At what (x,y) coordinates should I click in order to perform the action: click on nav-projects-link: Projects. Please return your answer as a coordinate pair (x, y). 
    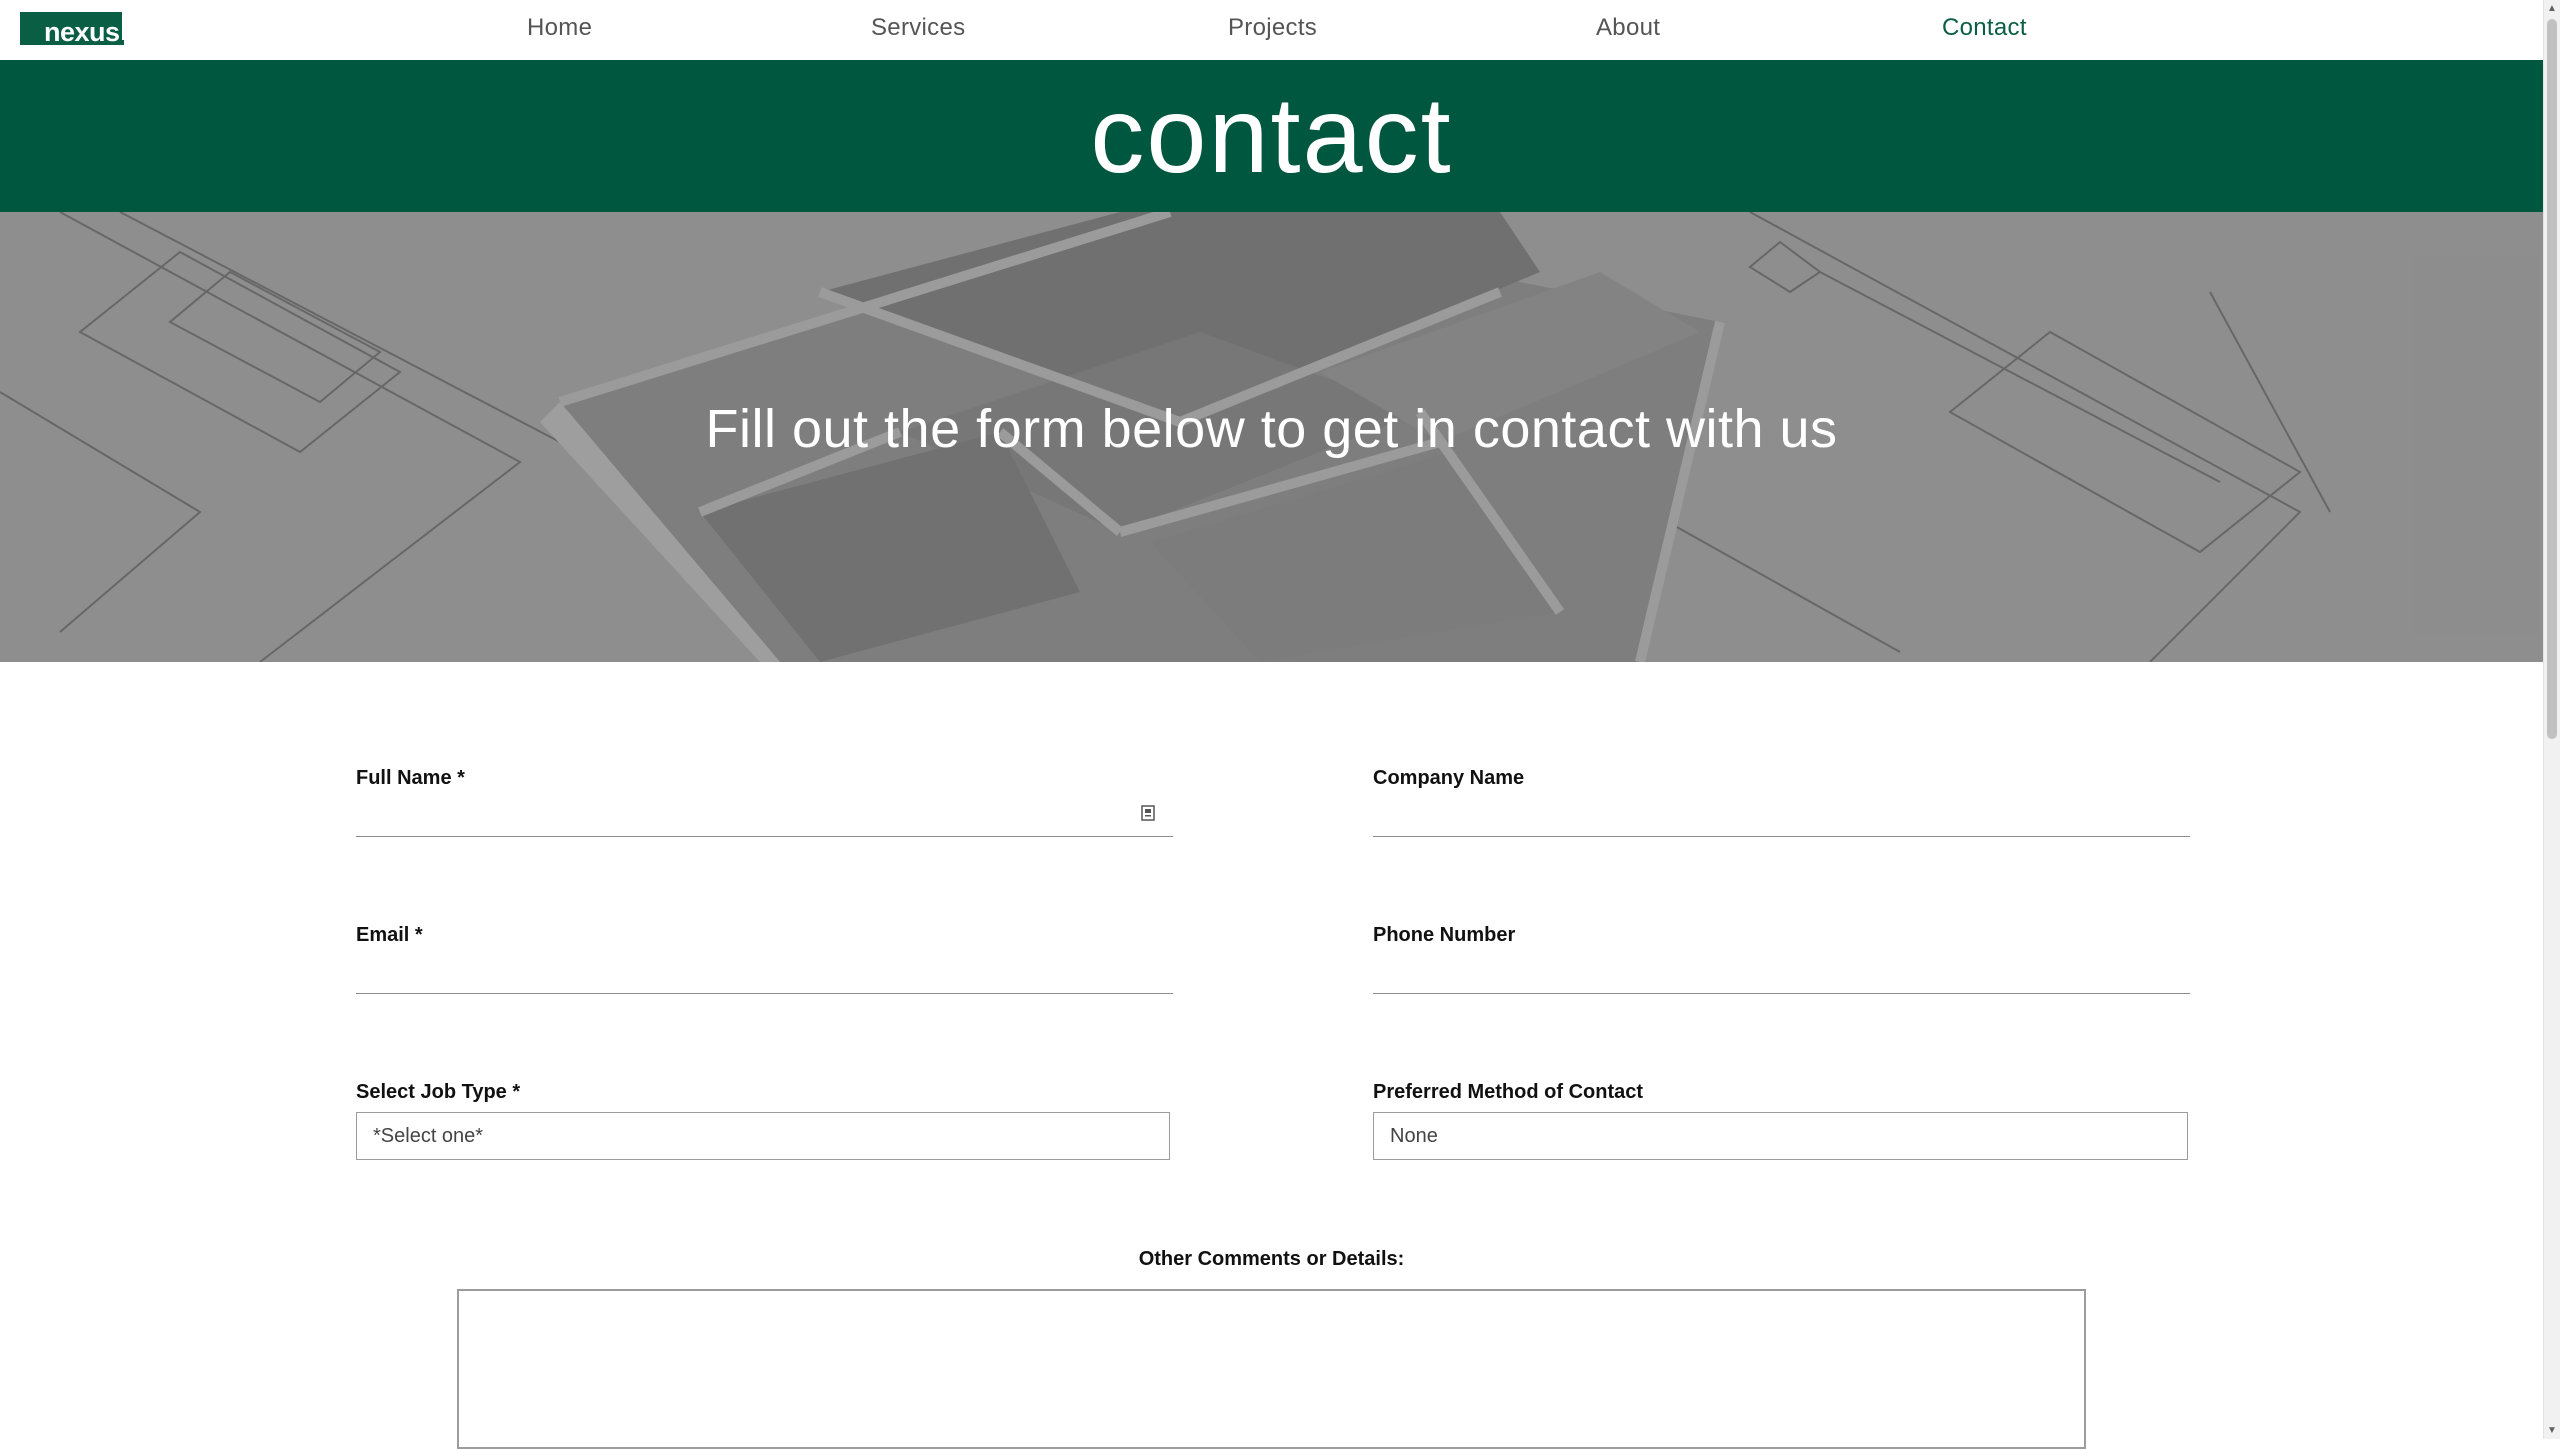
    Looking at the image, I should click on (1272, 28).